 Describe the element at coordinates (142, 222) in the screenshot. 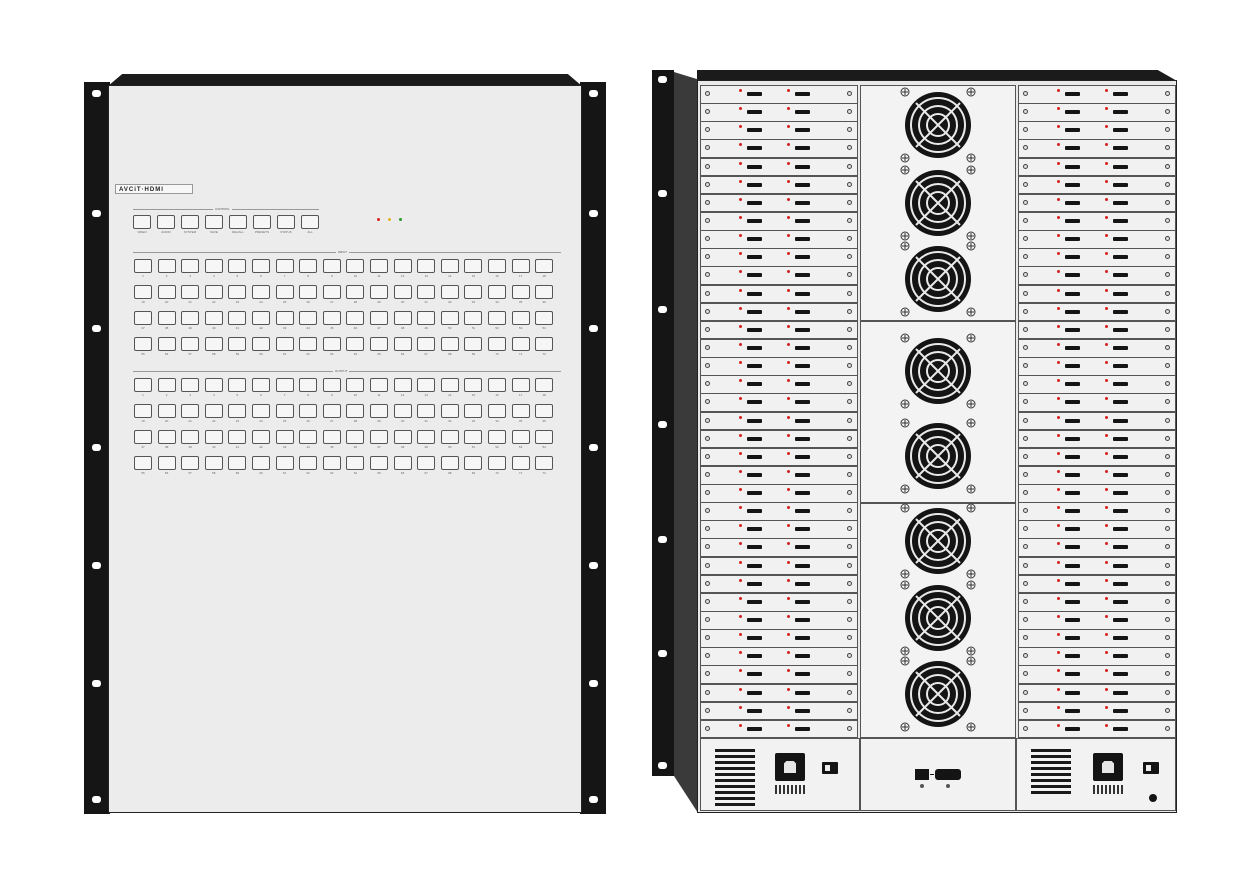

I see `control-button-video` at that location.